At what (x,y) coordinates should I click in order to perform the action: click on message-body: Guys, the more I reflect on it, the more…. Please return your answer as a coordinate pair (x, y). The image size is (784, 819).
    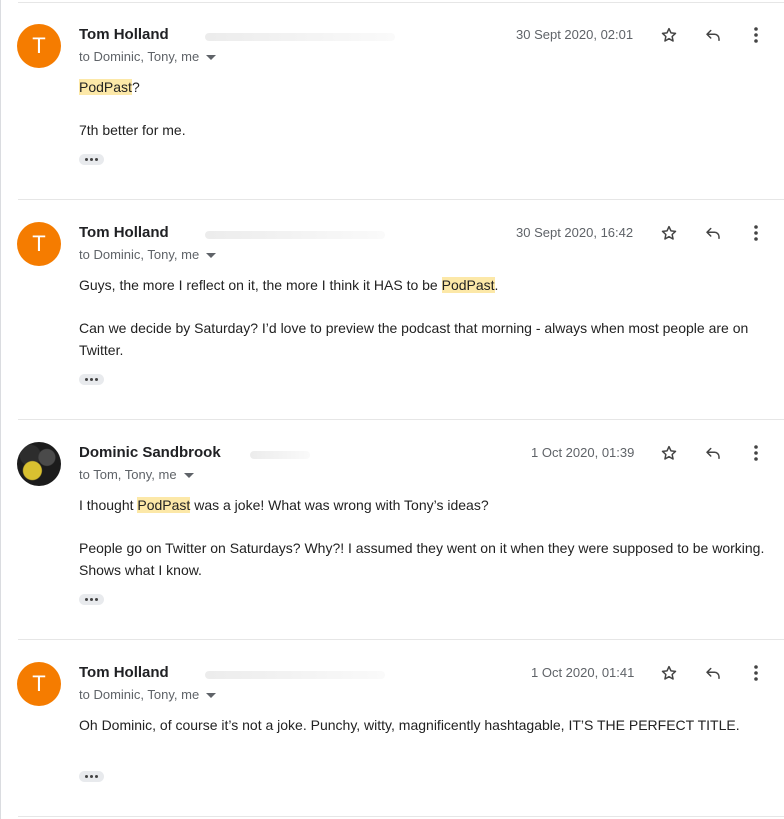
    Looking at the image, I should click on (427, 318).